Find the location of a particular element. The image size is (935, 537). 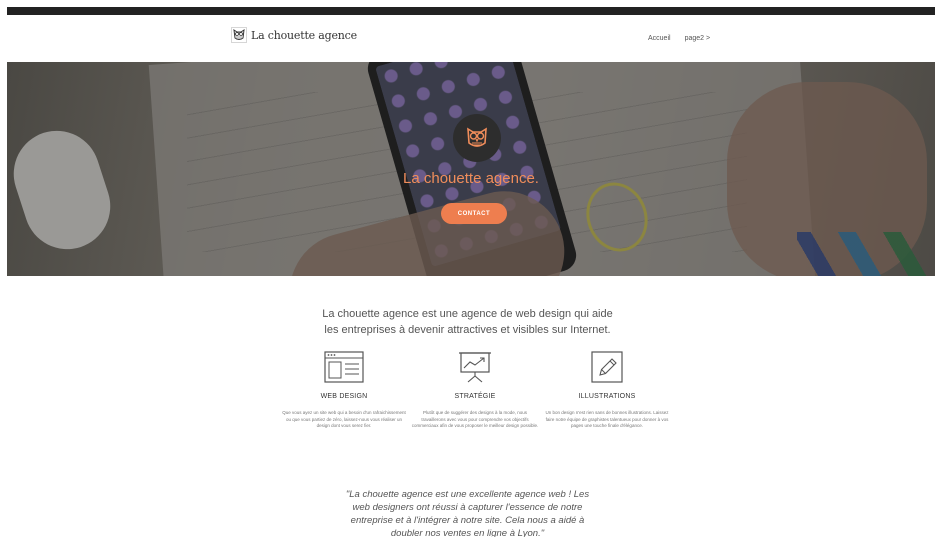

site-header: La chouette agence Accueil page2 > is located at coordinates (471, 38).